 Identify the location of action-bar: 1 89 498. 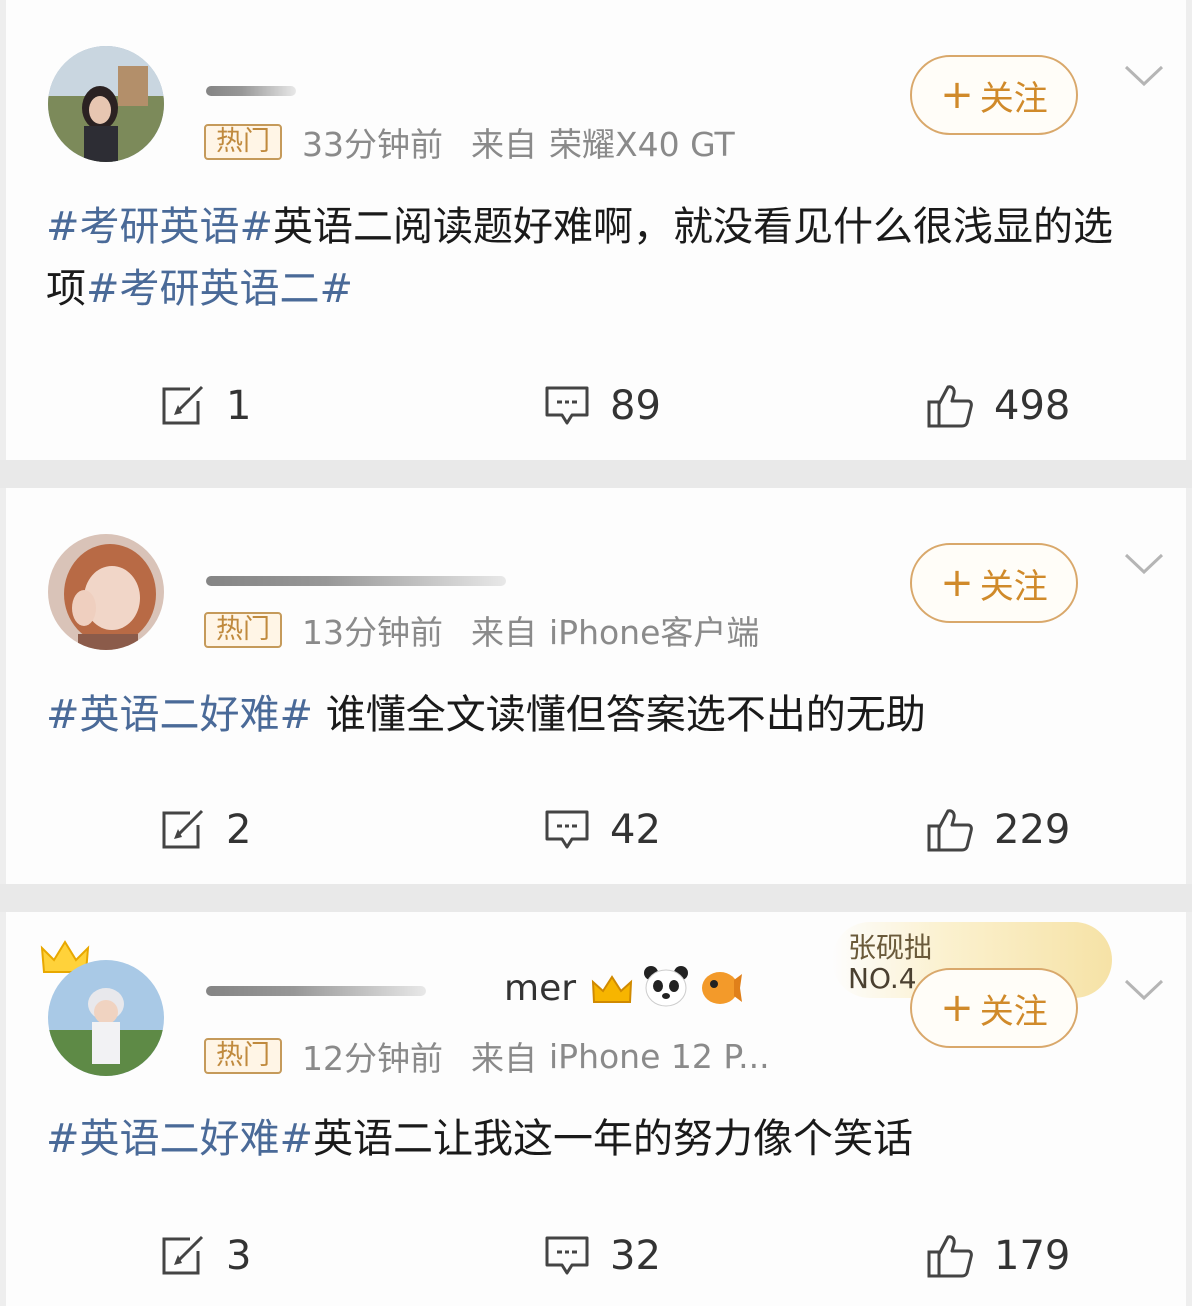
(596, 406).